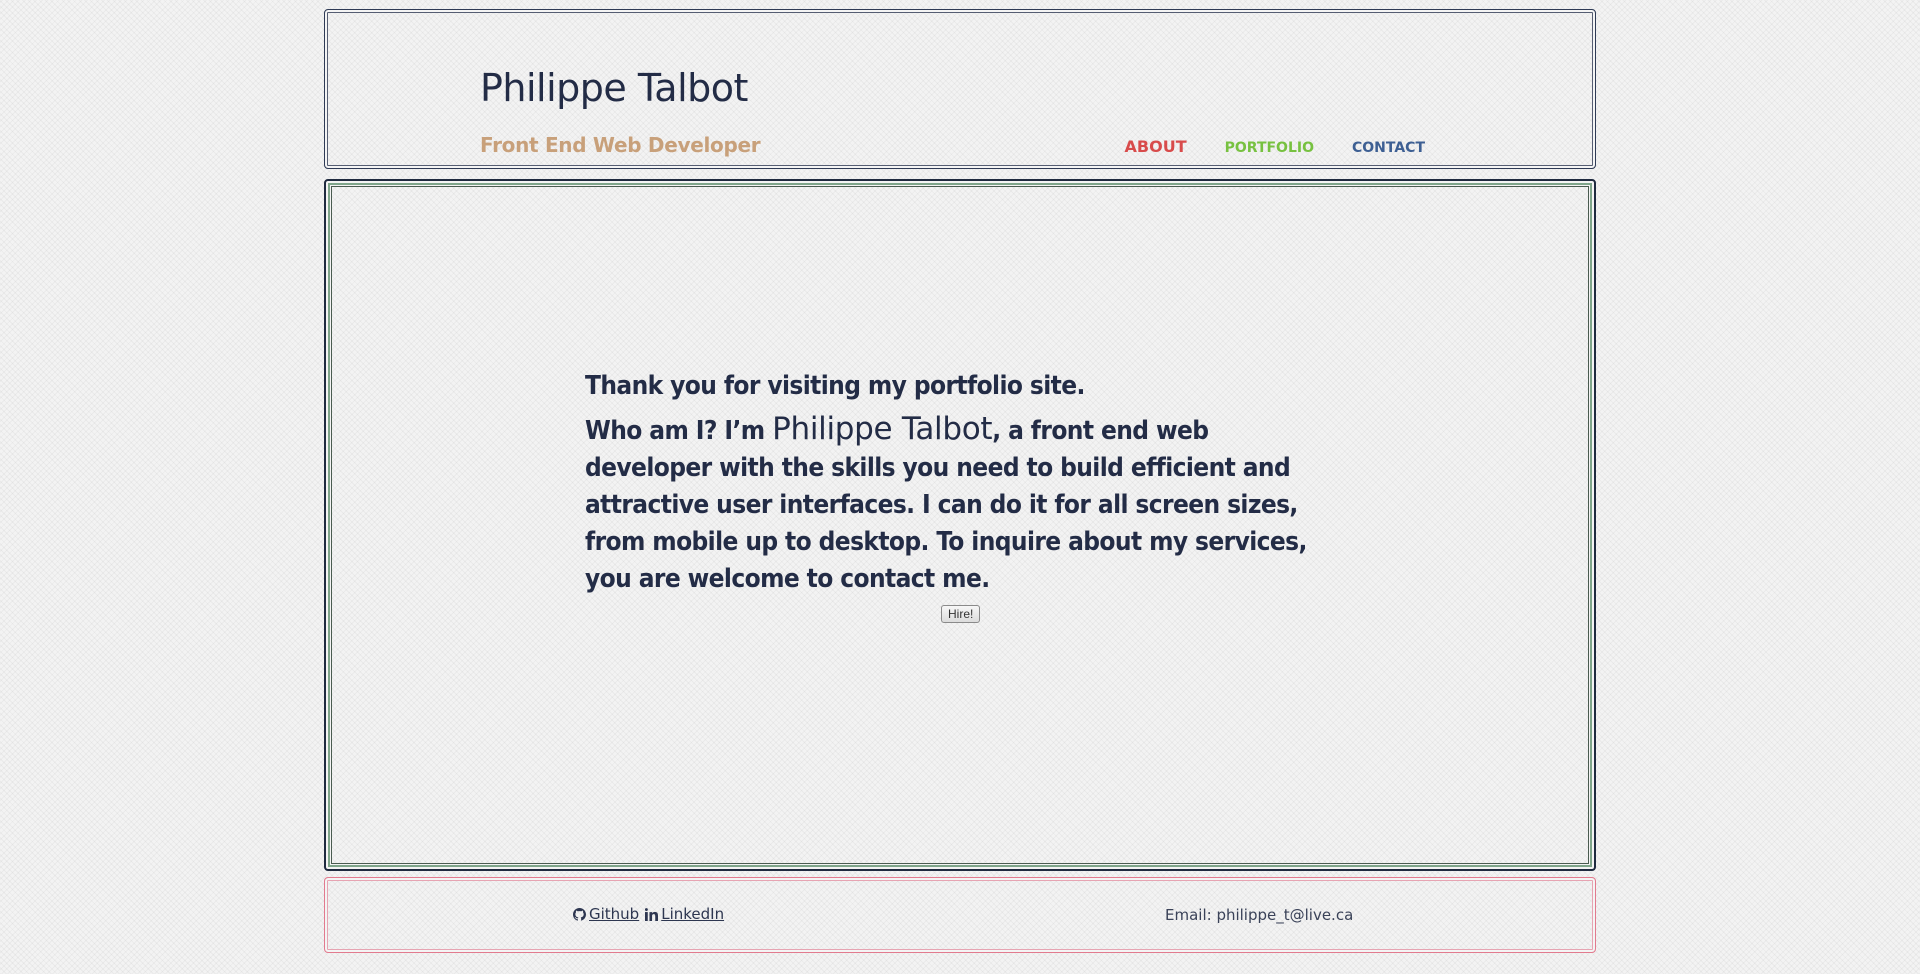 This screenshot has width=1920, height=974. Describe the element at coordinates (882, 429) in the screenshot. I see `bio-name: Philippe Talbot` at that location.